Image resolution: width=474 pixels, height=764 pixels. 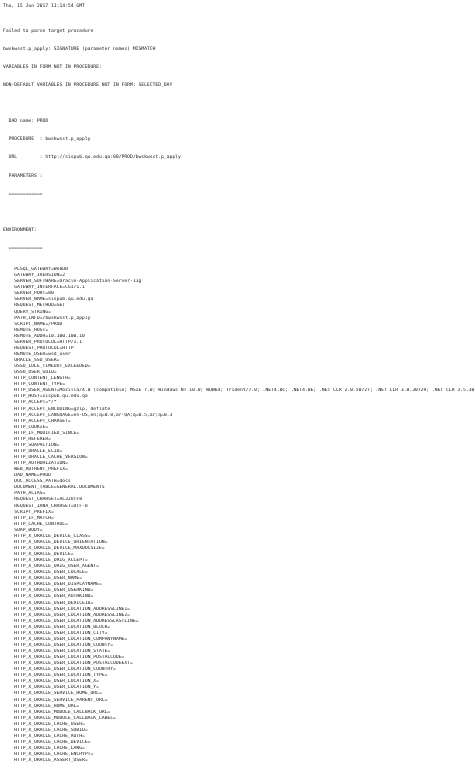 What do you see at coordinates (52, 68) in the screenshot?
I see `error-line: VARIABLES IN FORM NOT IN PROCEDURE:` at bounding box center [52, 68].